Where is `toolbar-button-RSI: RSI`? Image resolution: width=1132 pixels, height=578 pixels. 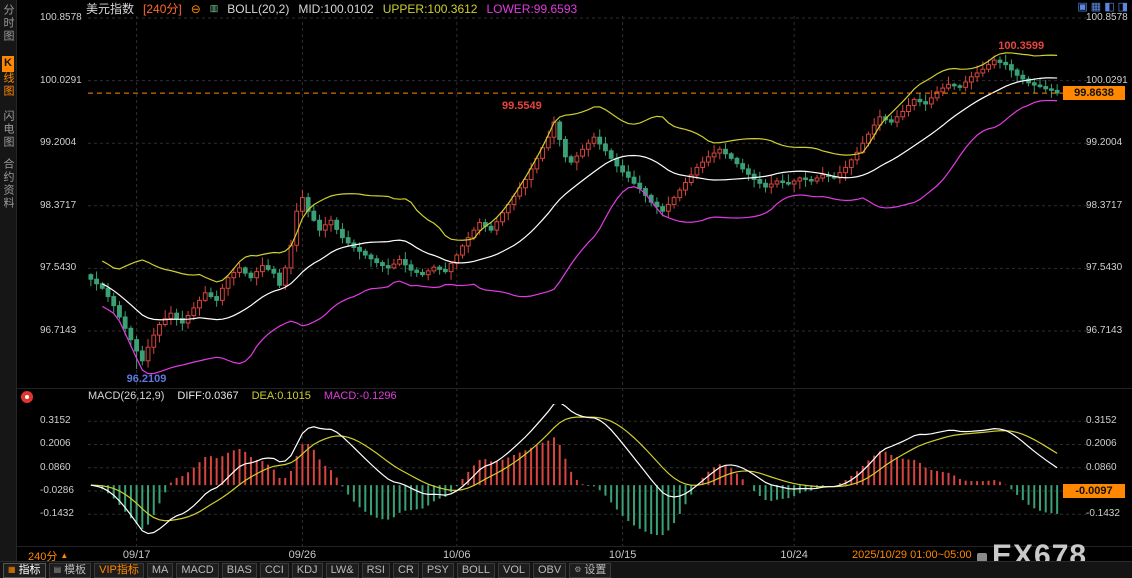
toolbar-button-RSI: RSI is located at coordinates (375, 570).